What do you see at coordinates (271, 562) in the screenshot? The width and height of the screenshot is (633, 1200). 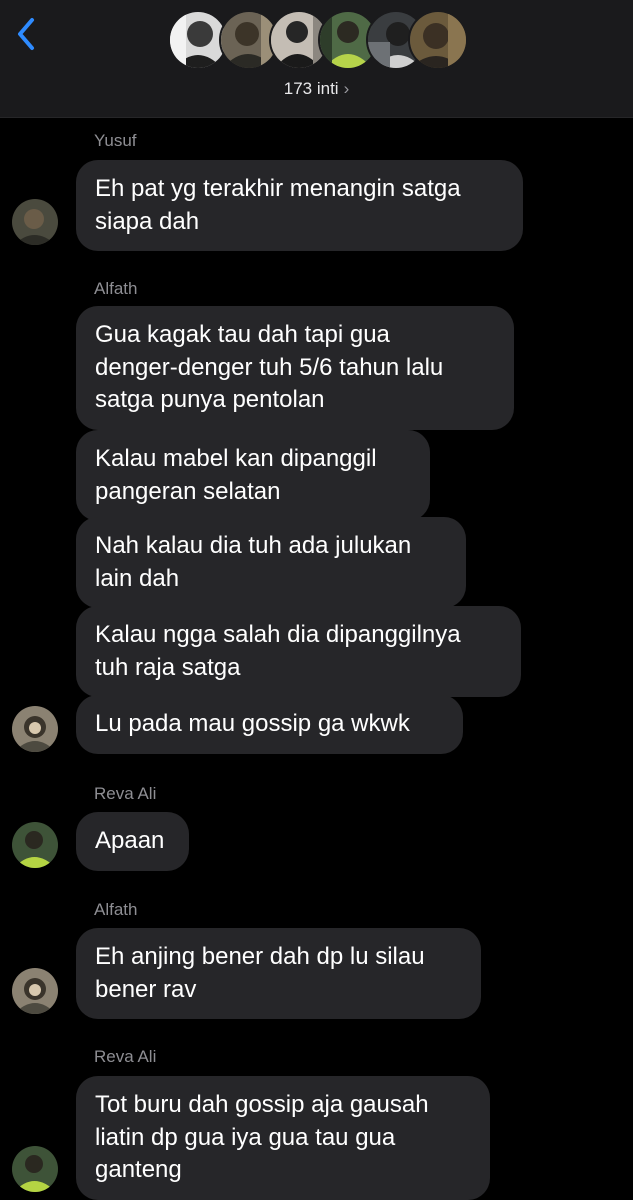 I see `message-bubble: Nah kalau dia tuh ada julukan lain dah` at bounding box center [271, 562].